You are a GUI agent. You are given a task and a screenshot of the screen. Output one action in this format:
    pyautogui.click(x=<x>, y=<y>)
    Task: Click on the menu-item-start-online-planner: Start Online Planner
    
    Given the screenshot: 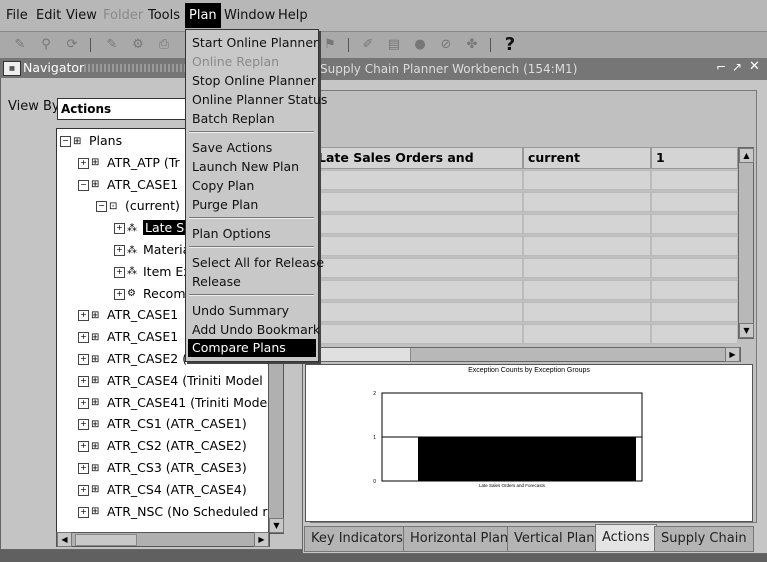 What is the action you would take?
    pyautogui.click(x=255, y=42)
    